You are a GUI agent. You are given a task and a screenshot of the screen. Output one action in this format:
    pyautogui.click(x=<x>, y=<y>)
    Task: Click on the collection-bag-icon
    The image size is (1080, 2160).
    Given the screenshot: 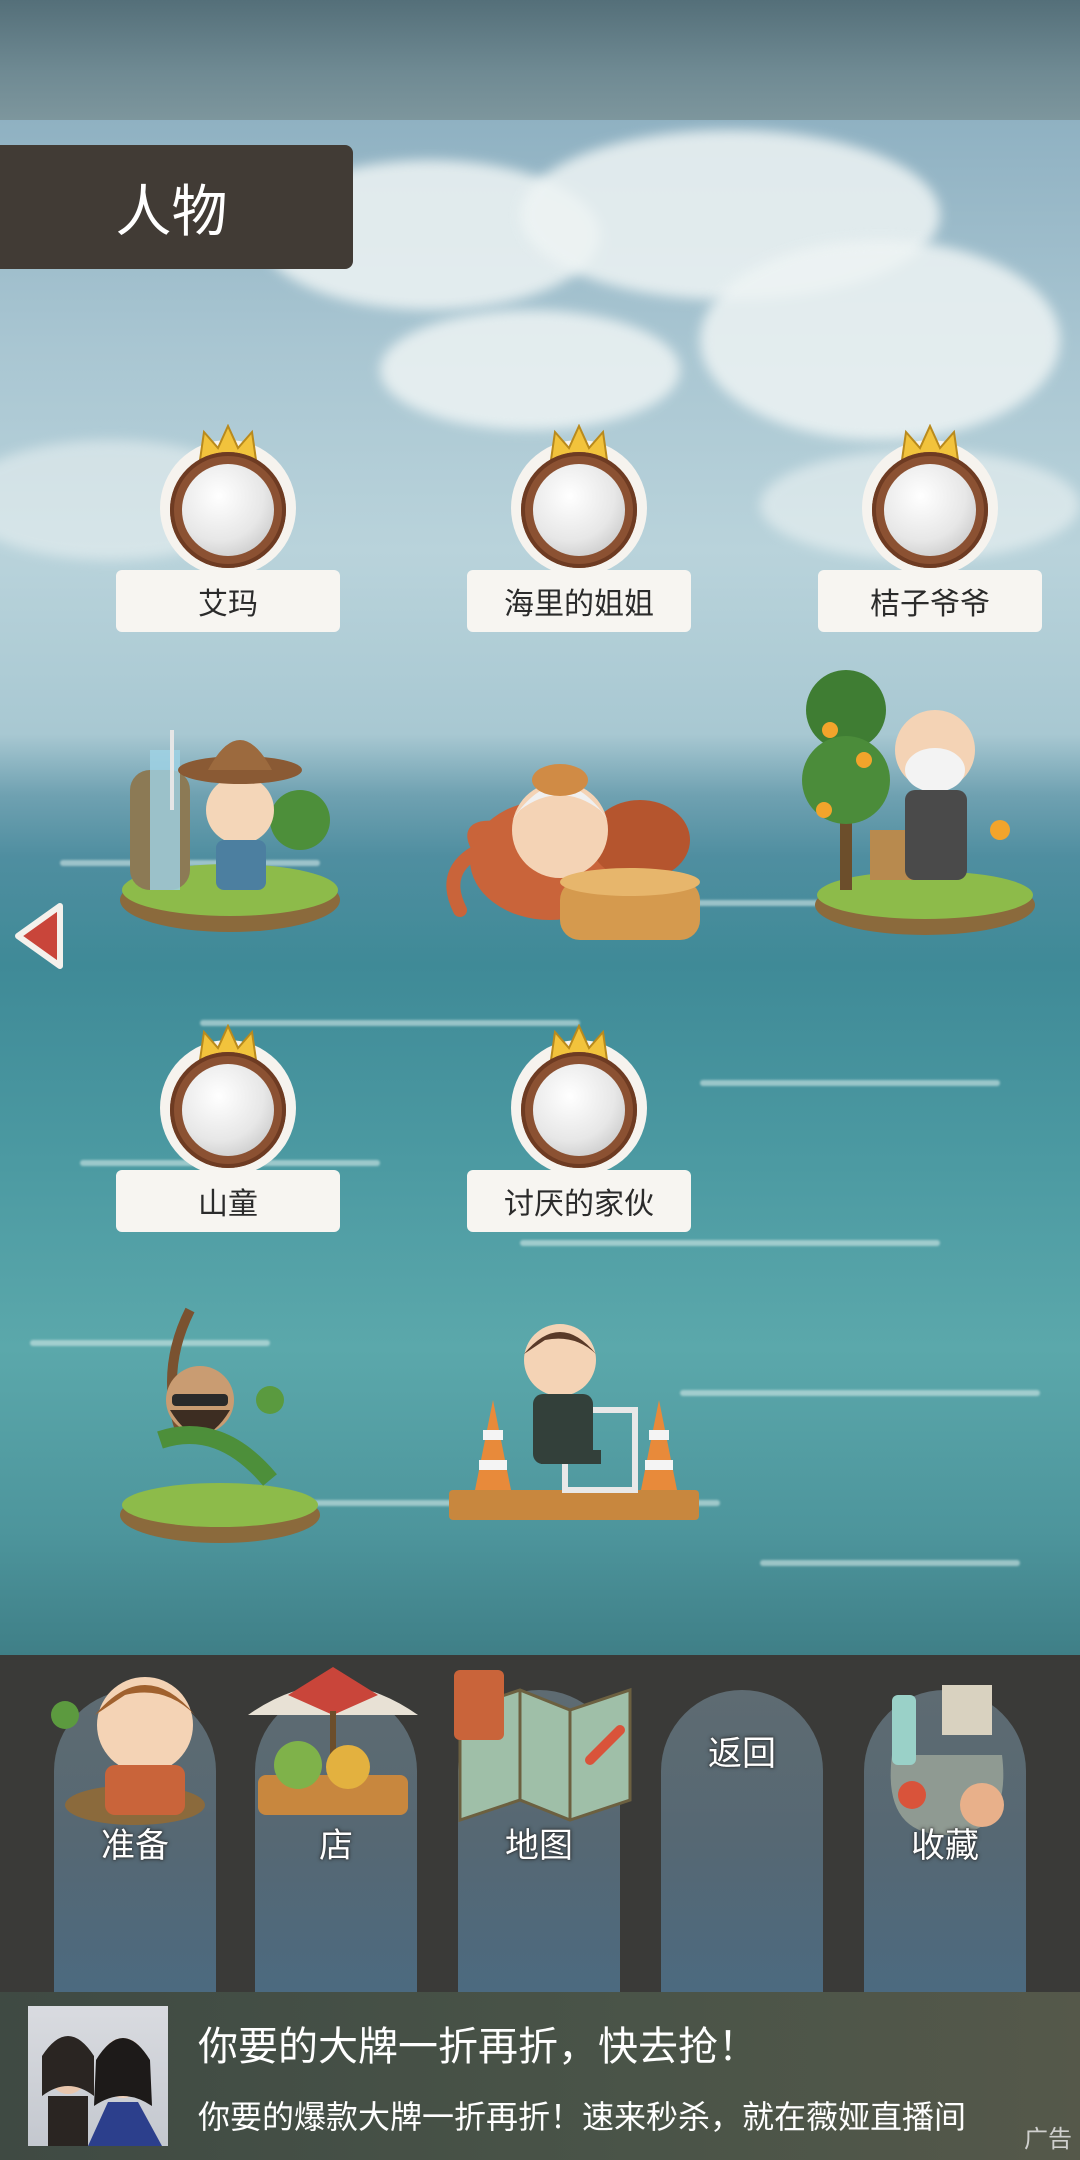 What is the action you would take?
    pyautogui.click(x=947, y=1760)
    